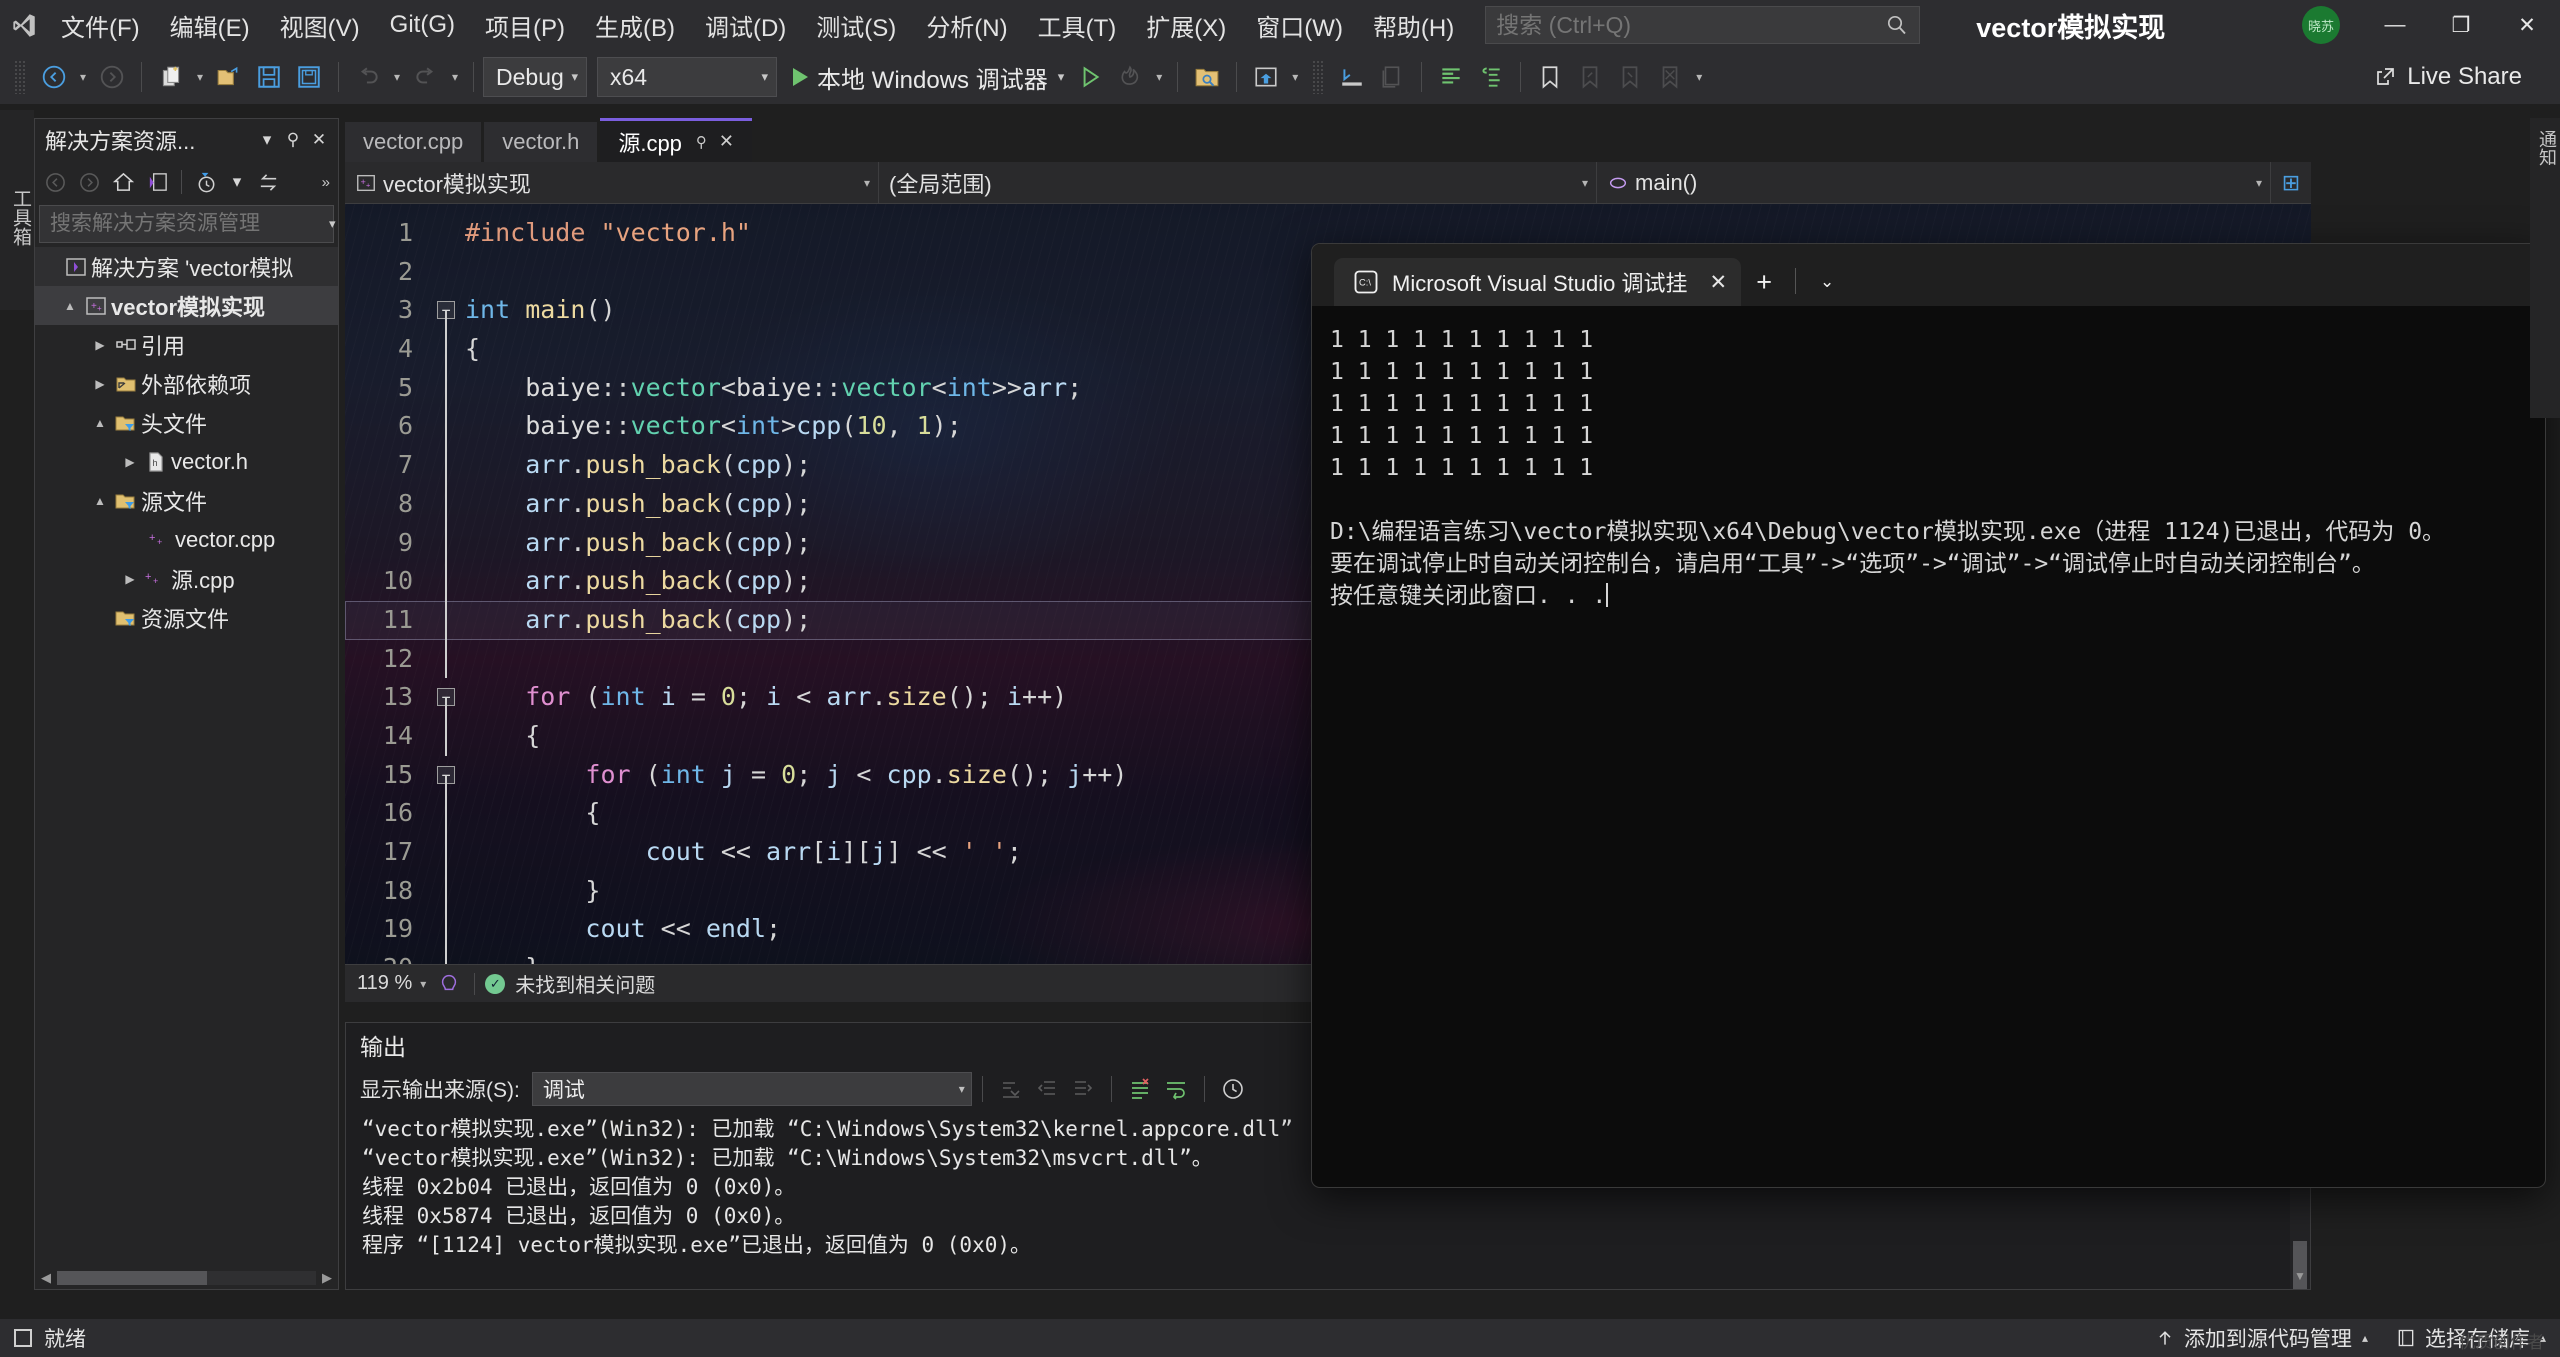  I want to click on minimize-button: —, so click(2395, 25).